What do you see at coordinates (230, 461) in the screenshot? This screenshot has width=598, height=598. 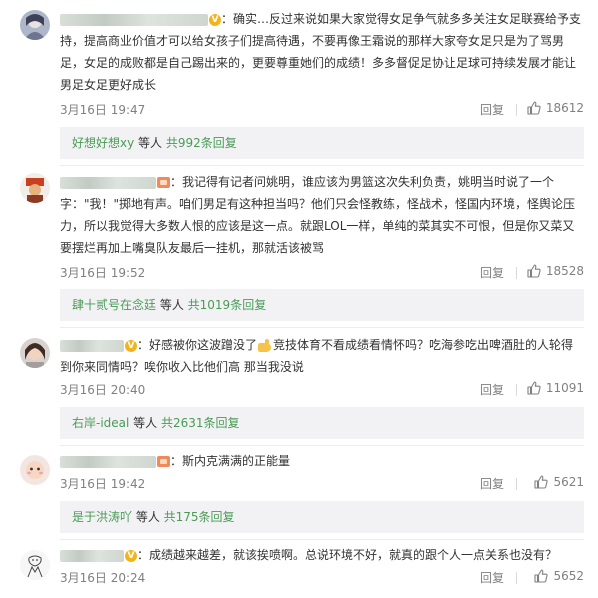 I see `comment-text: ：斯内克满满的正能量` at bounding box center [230, 461].